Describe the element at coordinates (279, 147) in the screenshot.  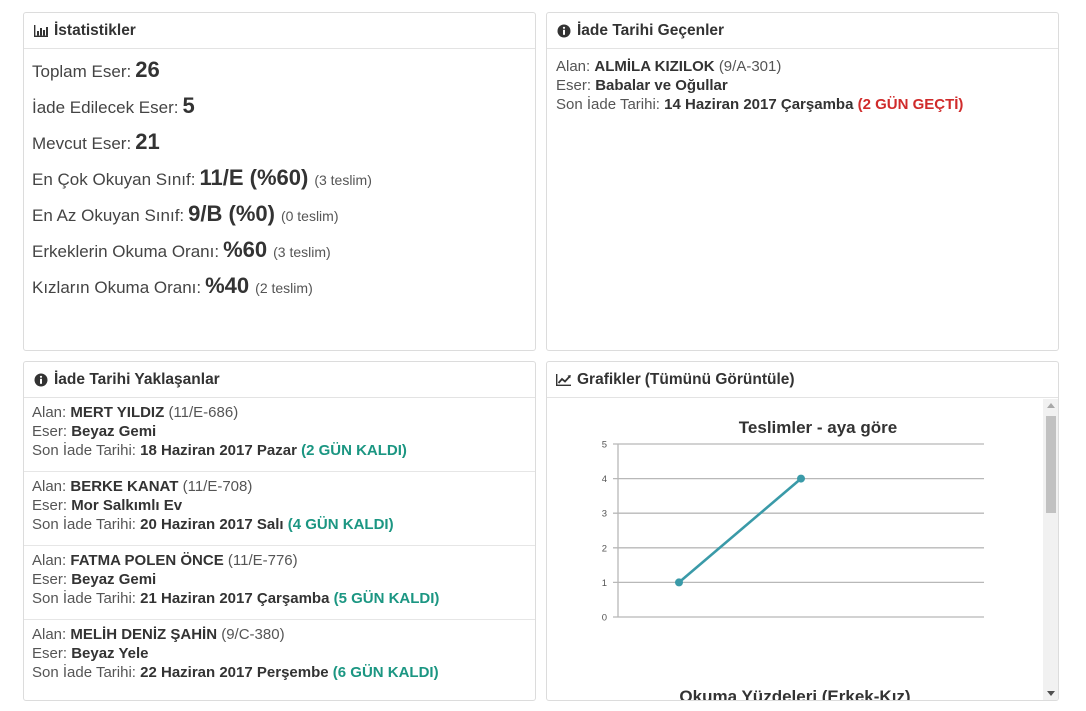
I see `stat-row: Mevcut Eser: 21` at that location.